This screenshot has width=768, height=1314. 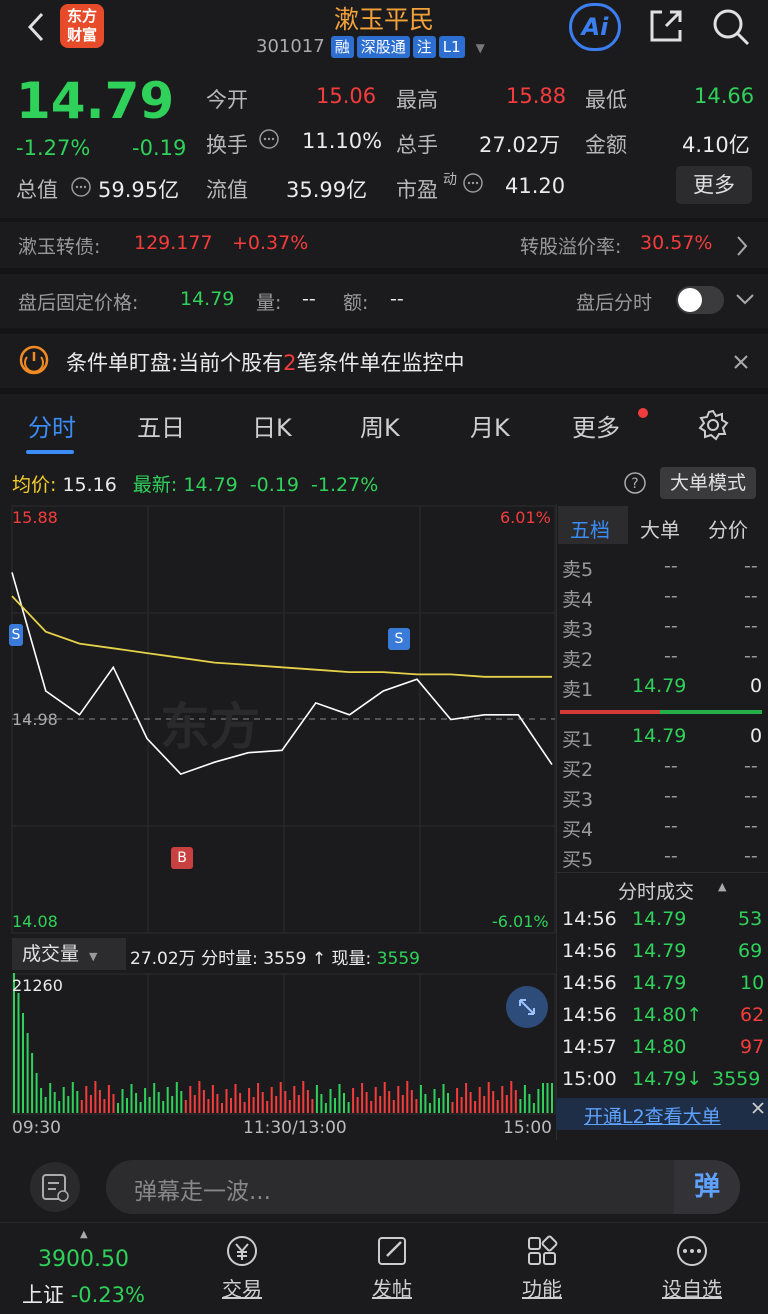 What do you see at coordinates (480, 48) in the screenshot?
I see `chevron-down-icon: ▼` at bounding box center [480, 48].